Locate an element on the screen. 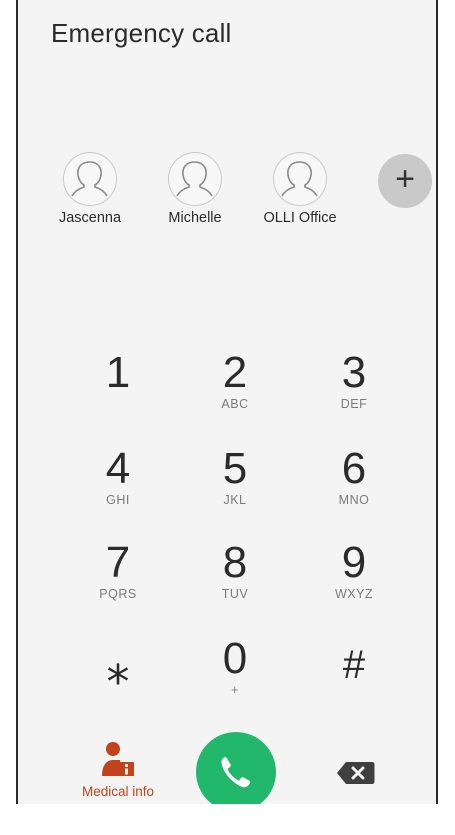 Image resolution: width=455 pixels, height=835 pixels. asterisk-icon: ⁎ is located at coordinates (118, 667).